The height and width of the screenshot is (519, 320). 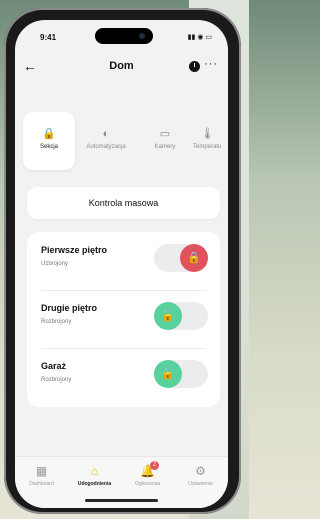 What do you see at coordinates (147, 484) in the screenshot?
I see `nav-label: Ogłoszenia` at bounding box center [147, 484].